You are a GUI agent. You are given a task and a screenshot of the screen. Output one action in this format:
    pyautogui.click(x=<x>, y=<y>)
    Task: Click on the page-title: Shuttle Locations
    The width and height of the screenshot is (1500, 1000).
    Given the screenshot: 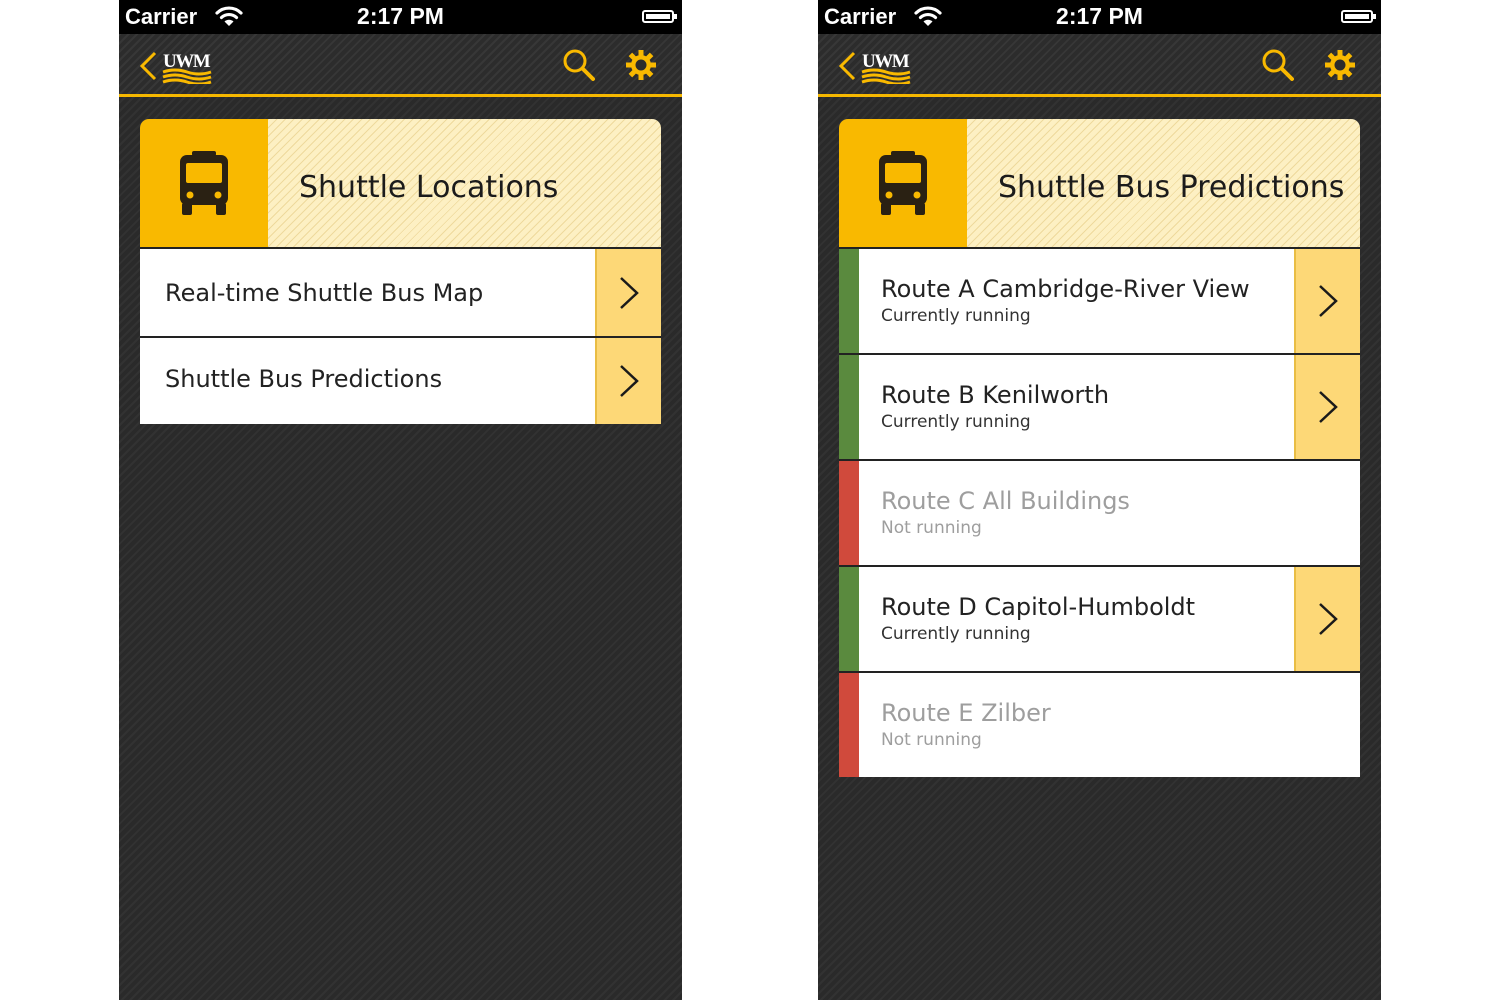 What is the action you would take?
    pyautogui.click(x=429, y=187)
    